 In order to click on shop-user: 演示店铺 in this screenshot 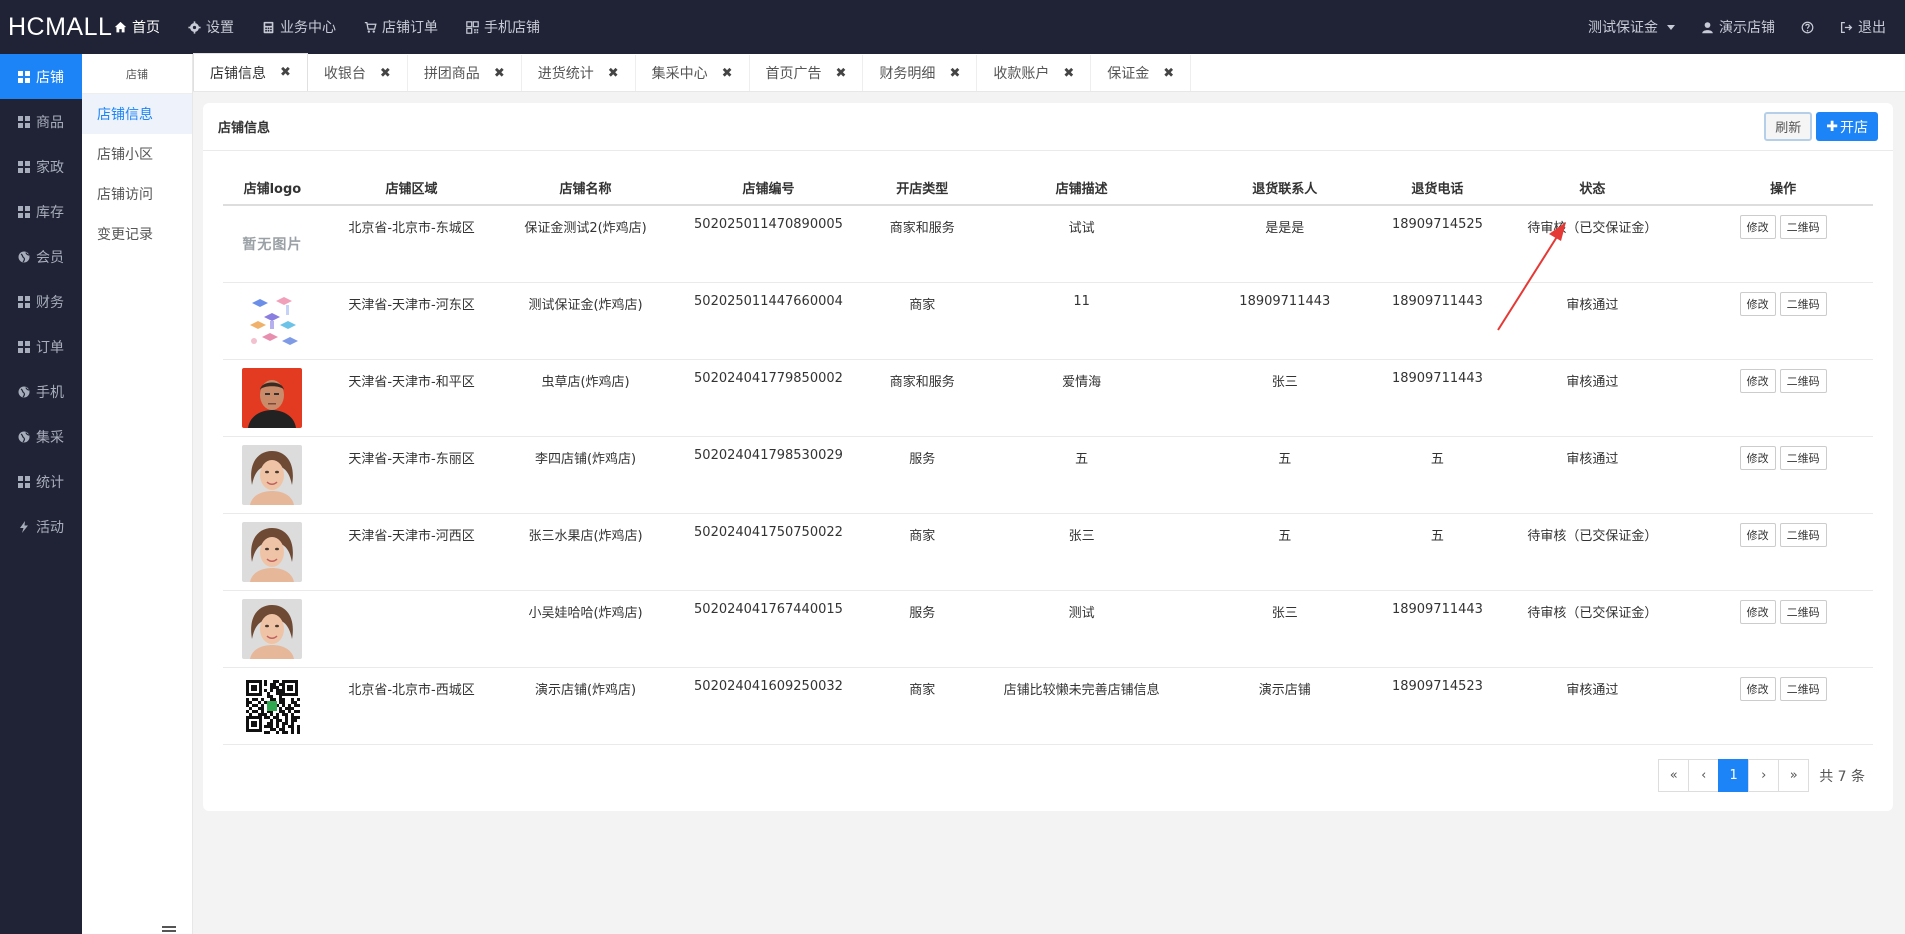, I will do `click(1738, 27)`.